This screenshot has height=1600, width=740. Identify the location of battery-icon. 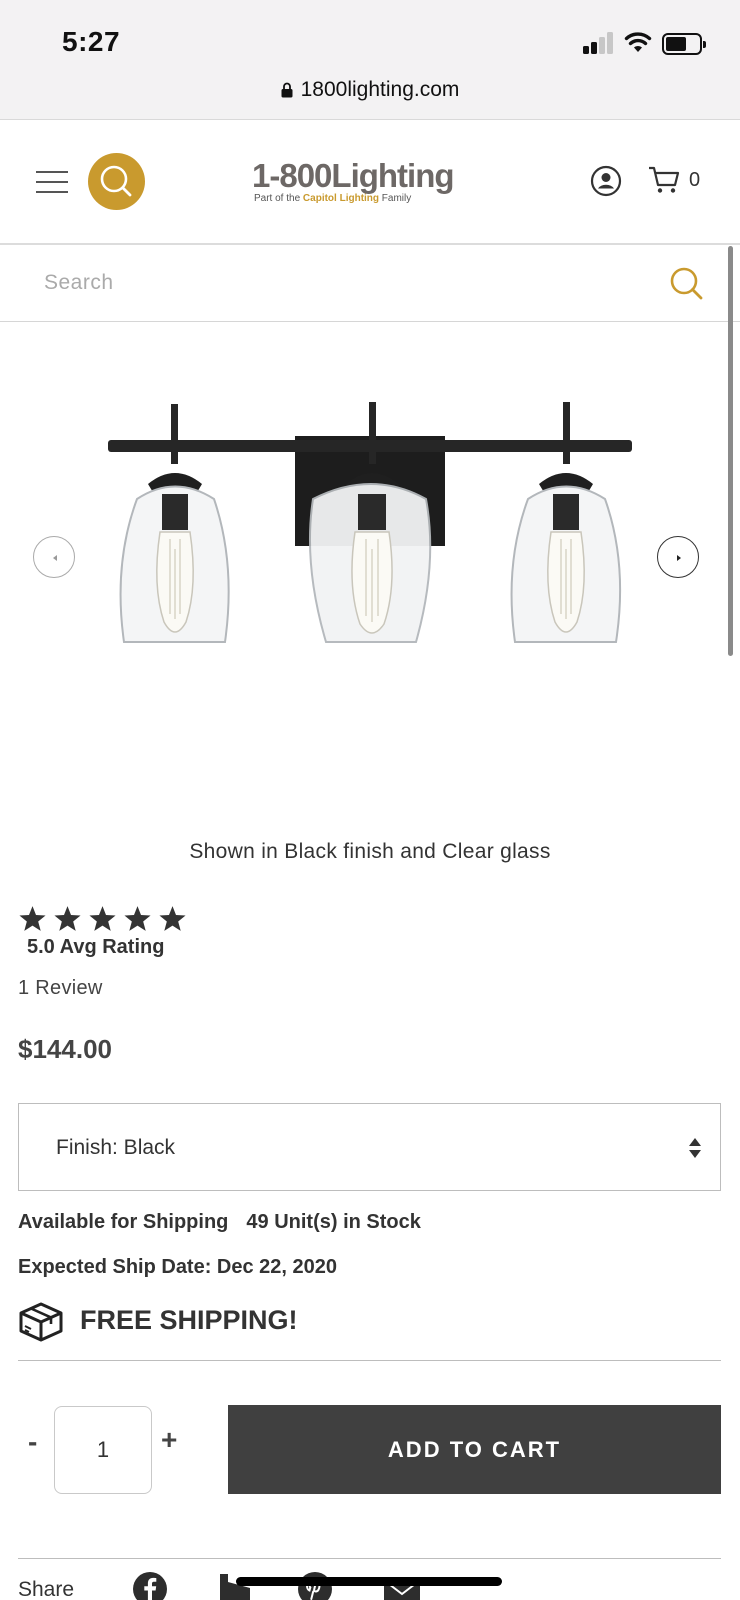
(684, 44).